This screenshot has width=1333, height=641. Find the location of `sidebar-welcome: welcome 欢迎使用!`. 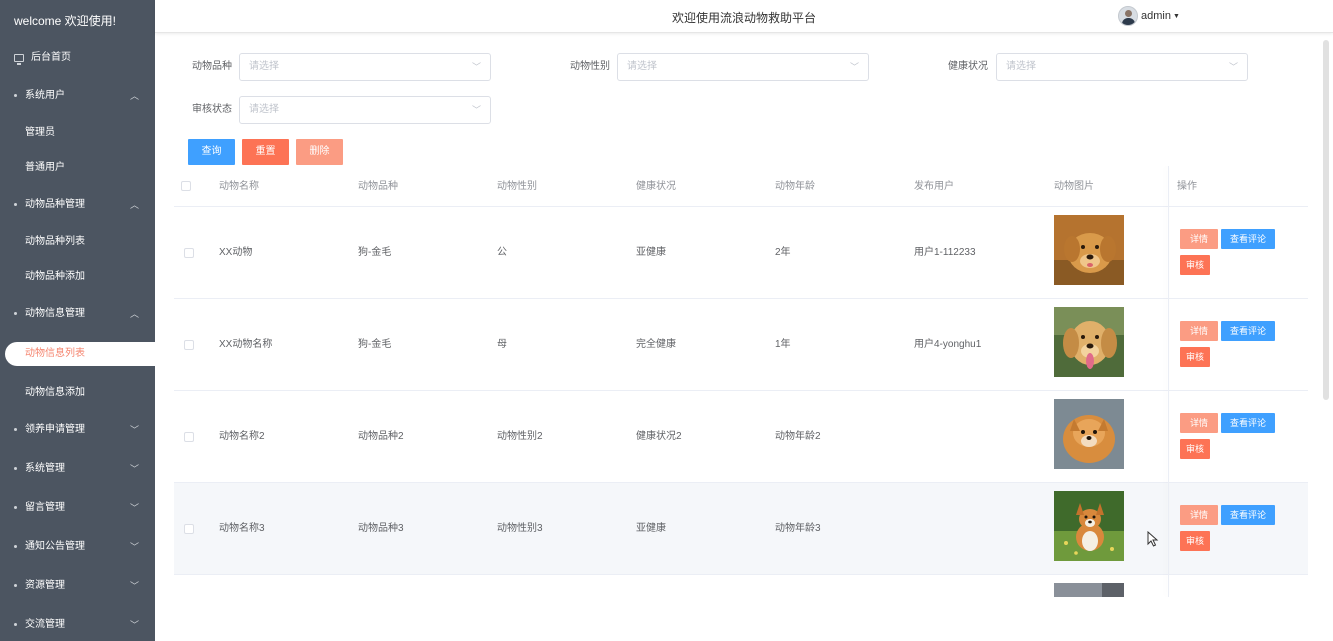

sidebar-welcome: welcome 欢迎使用! is located at coordinates (65, 21).